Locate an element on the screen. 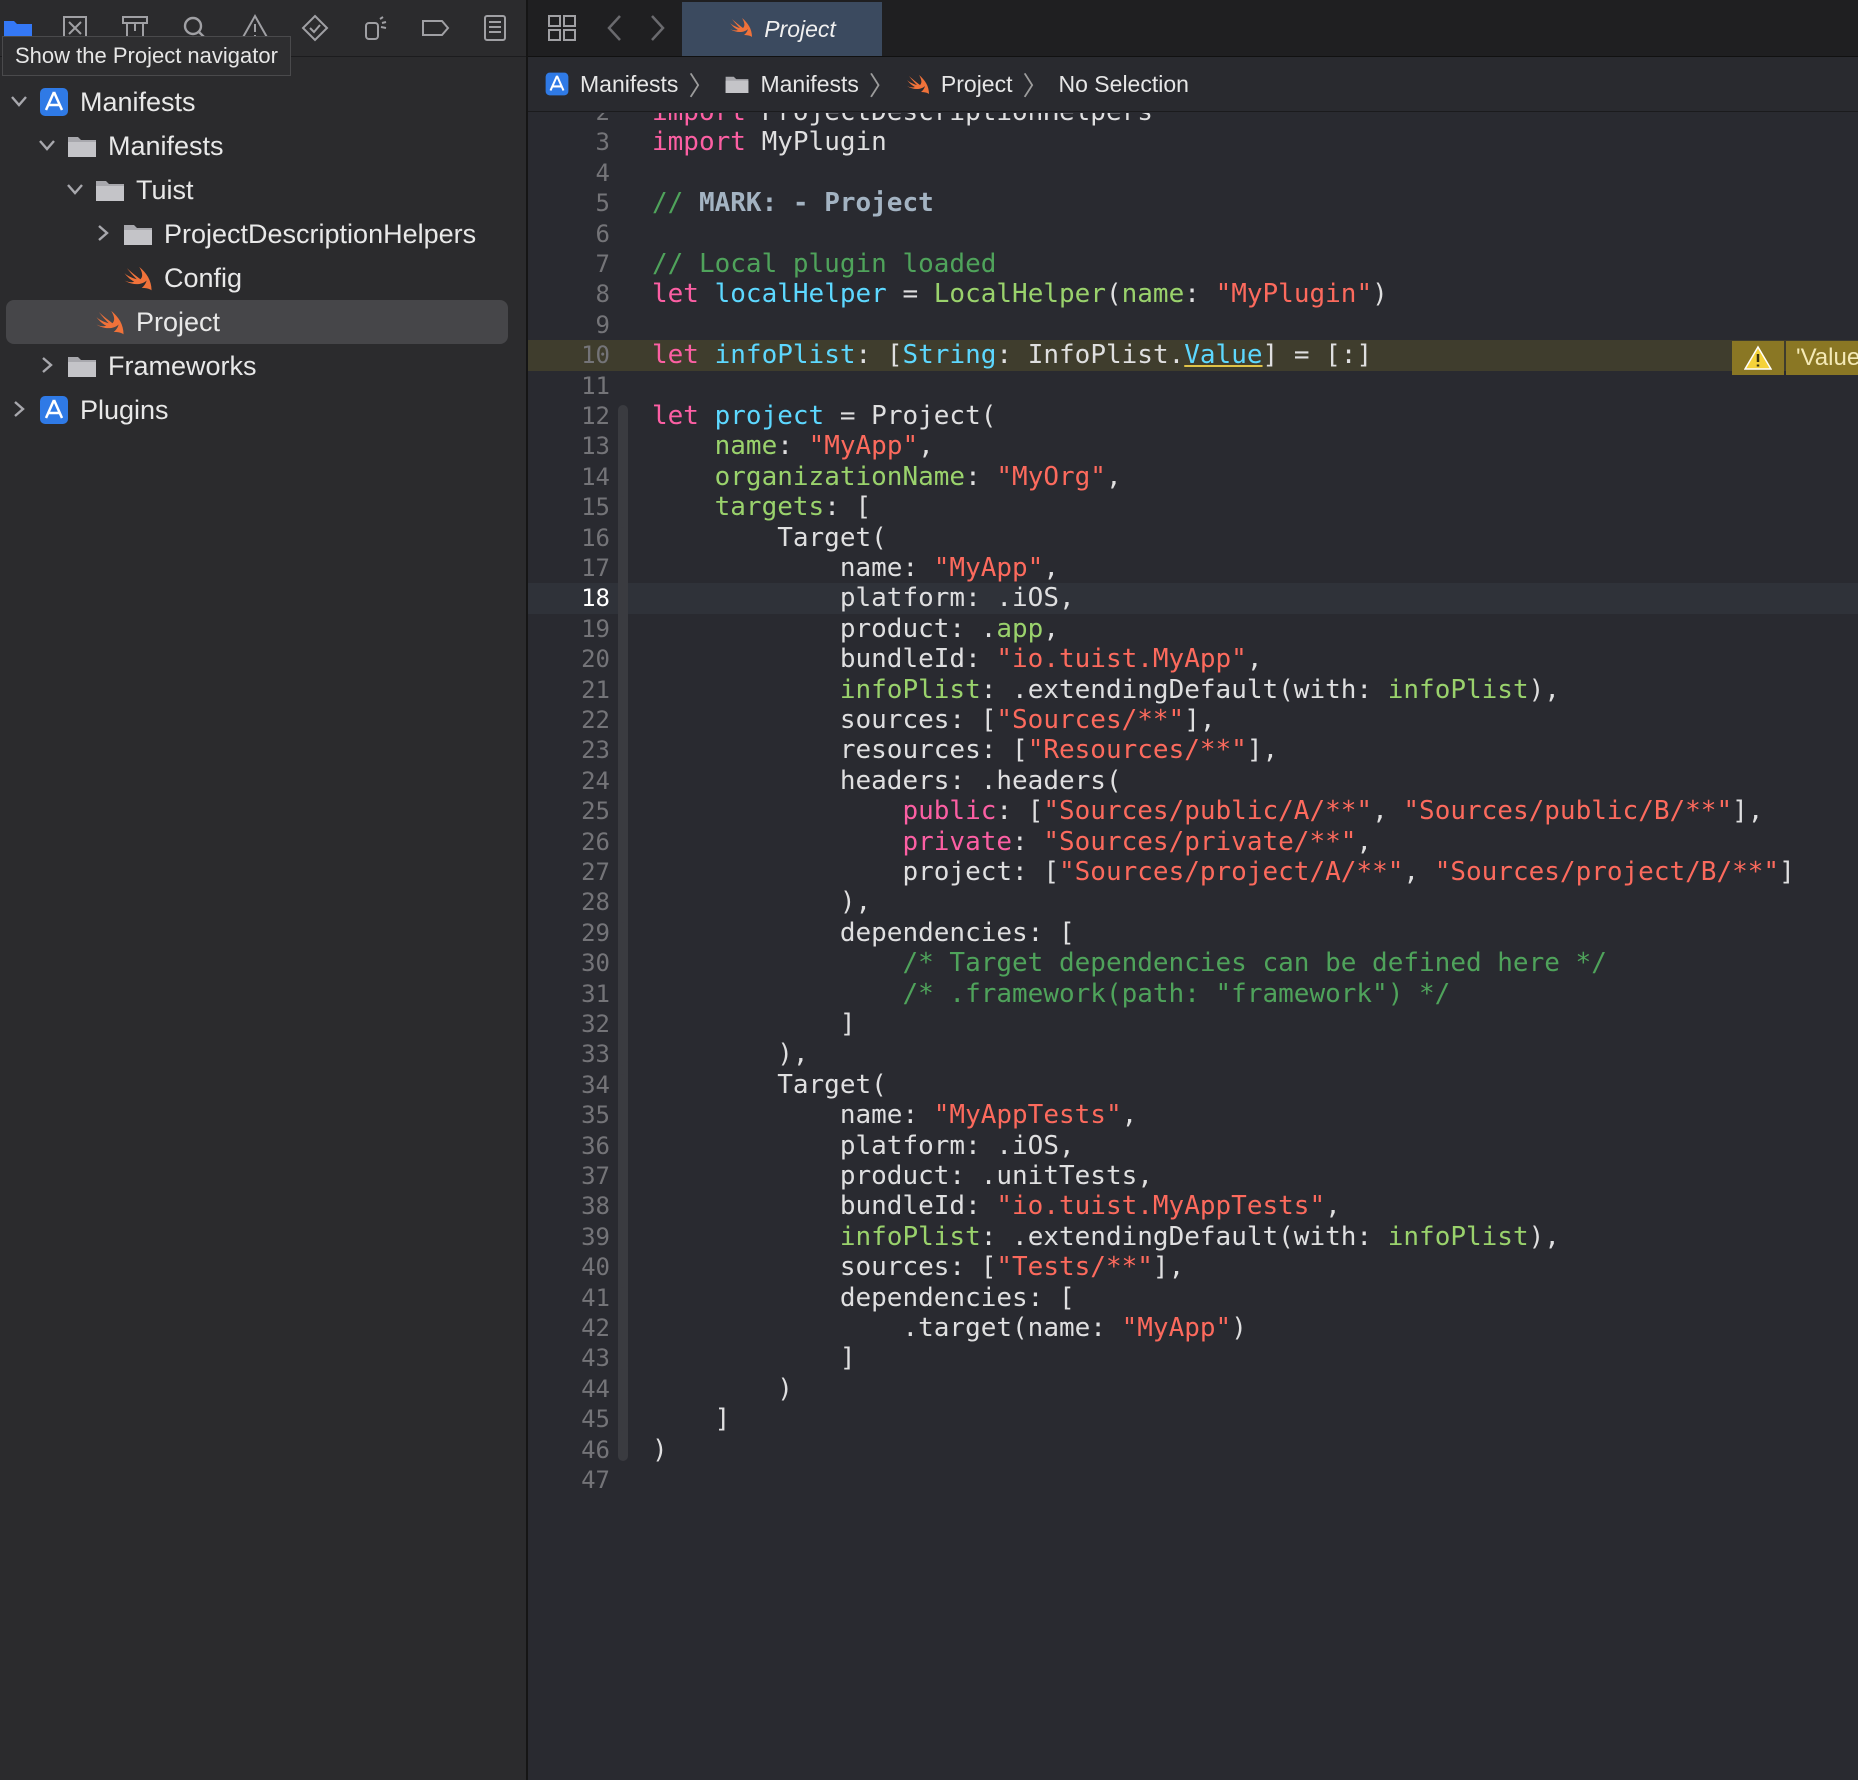 This screenshot has height=1780, width=1858. code-line: 43 ] is located at coordinates (1193, 1358).